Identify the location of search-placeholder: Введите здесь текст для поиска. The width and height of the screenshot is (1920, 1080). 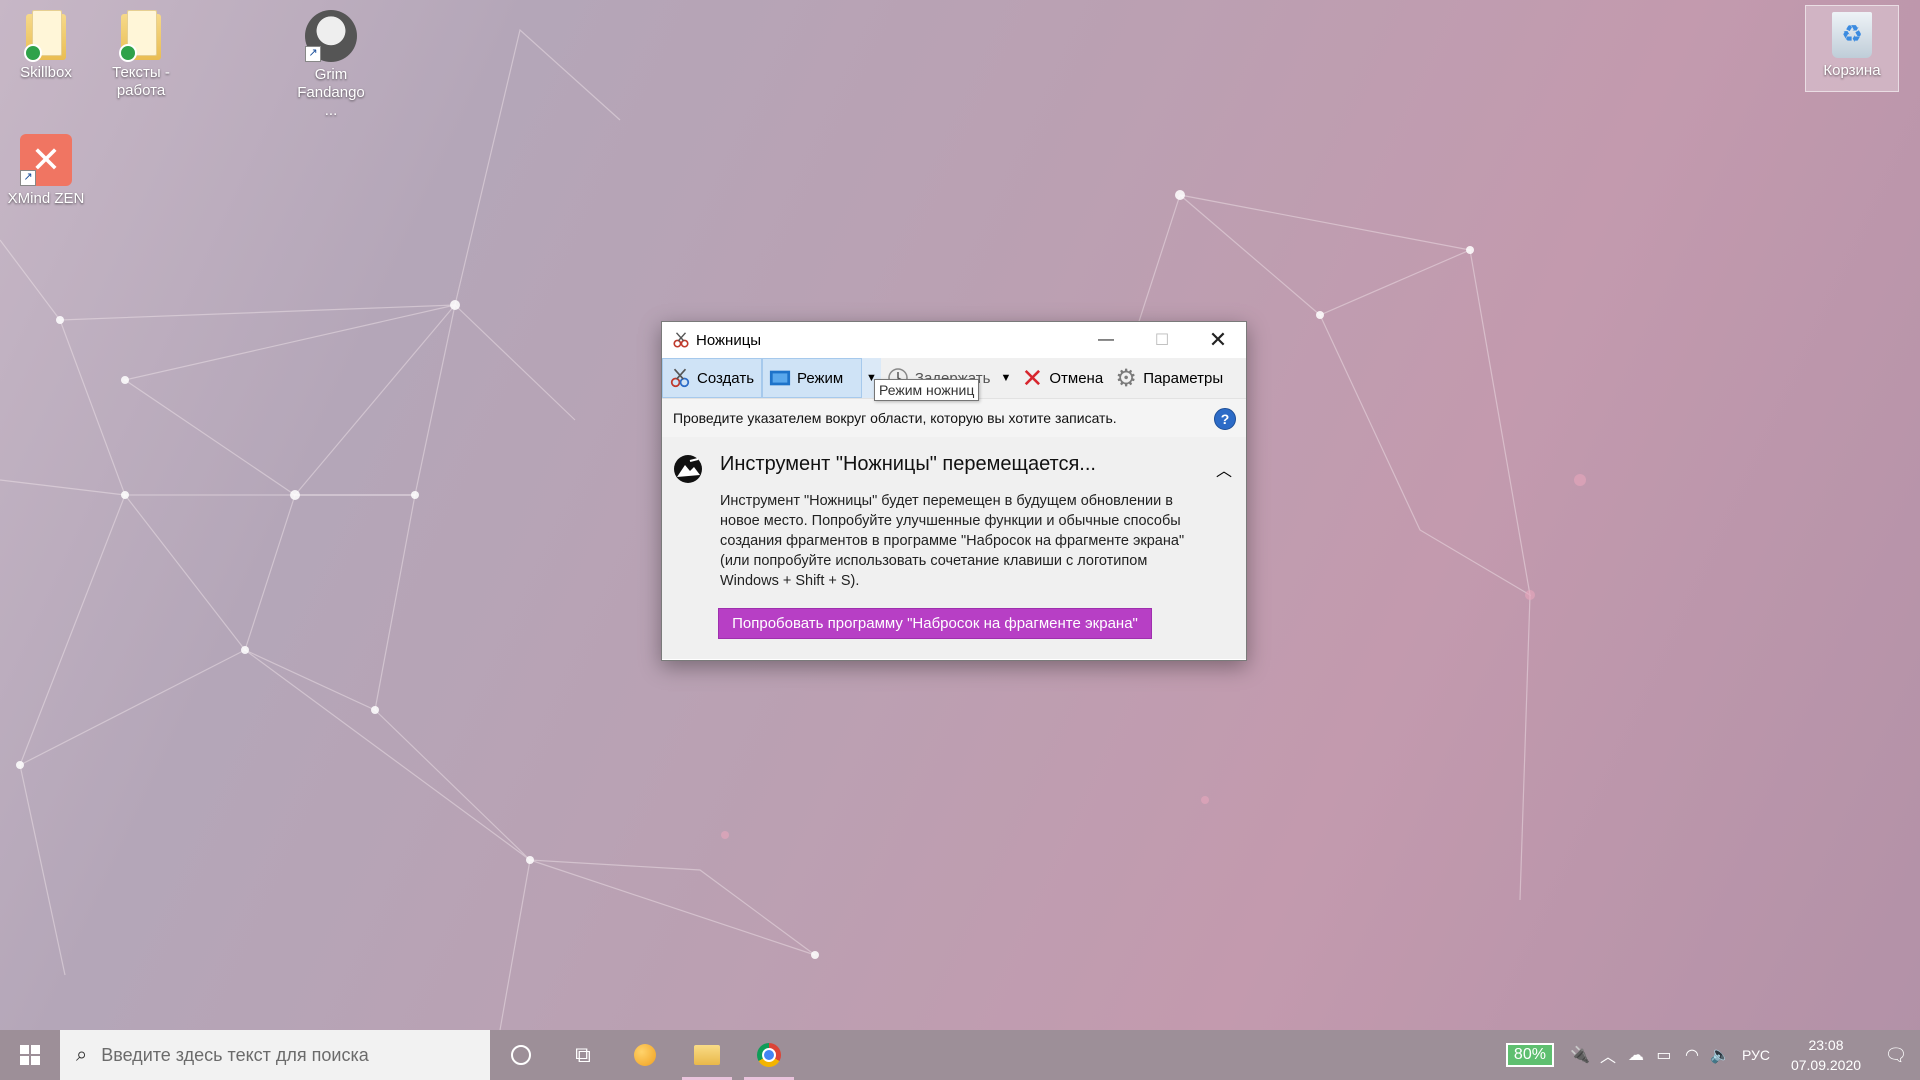
(235, 1054).